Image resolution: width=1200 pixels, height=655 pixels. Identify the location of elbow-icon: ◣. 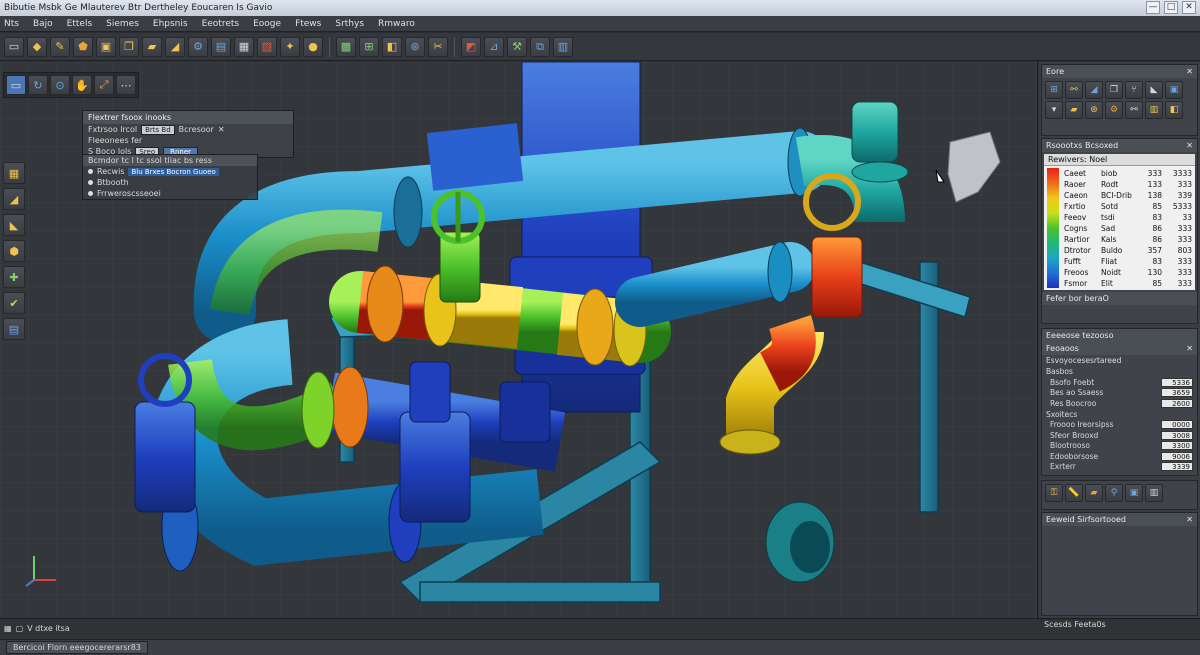
(1154, 90).